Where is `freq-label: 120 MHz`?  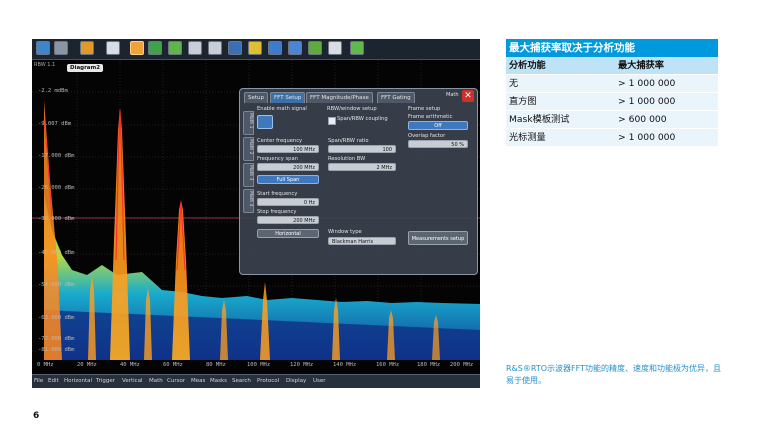 freq-label: 120 MHz is located at coordinates (302, 365).